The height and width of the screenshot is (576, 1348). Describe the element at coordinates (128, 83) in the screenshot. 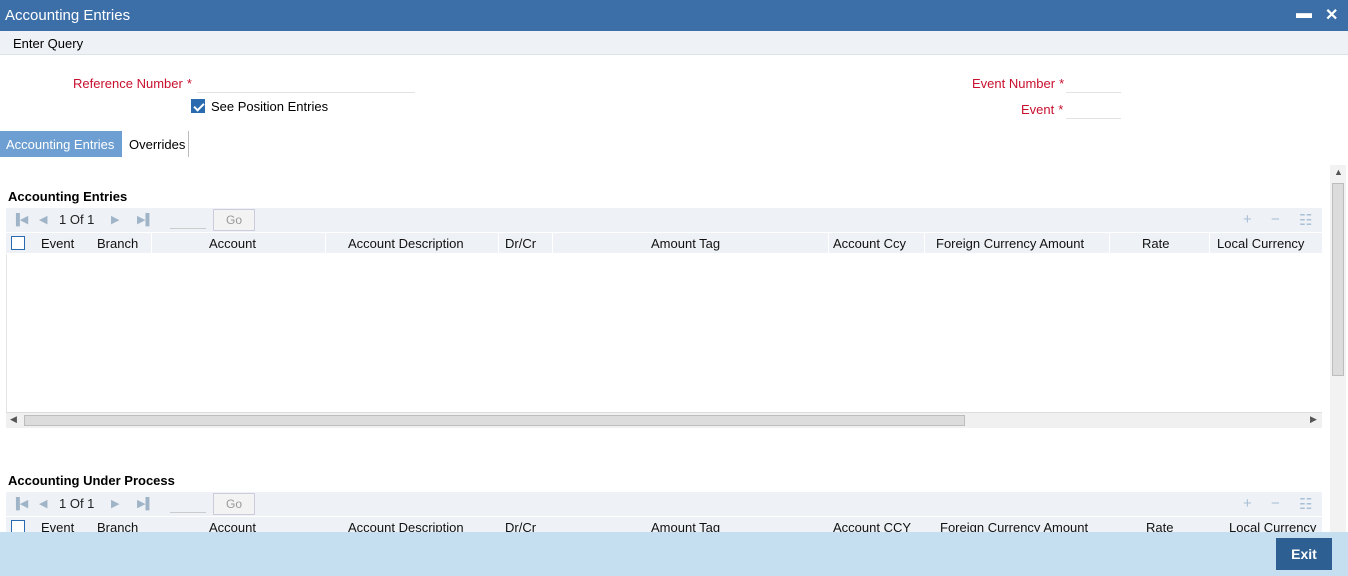

I see `reference-number-label-text: Reference Number` at that location.